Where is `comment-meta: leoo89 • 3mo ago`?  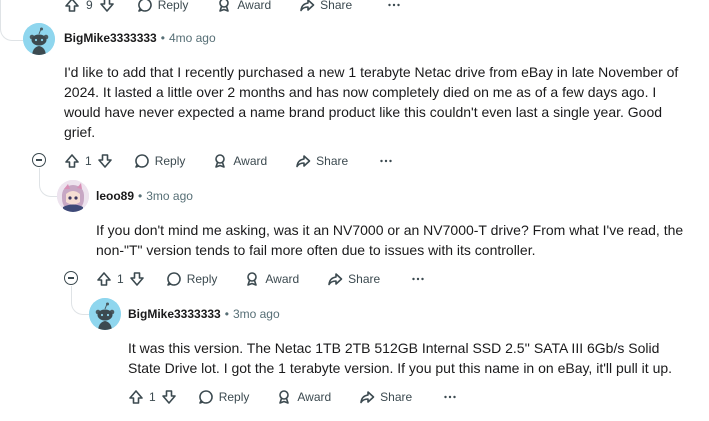
comment-meta: leoo89 • 3mo ago is located at coordinates (144, 196).